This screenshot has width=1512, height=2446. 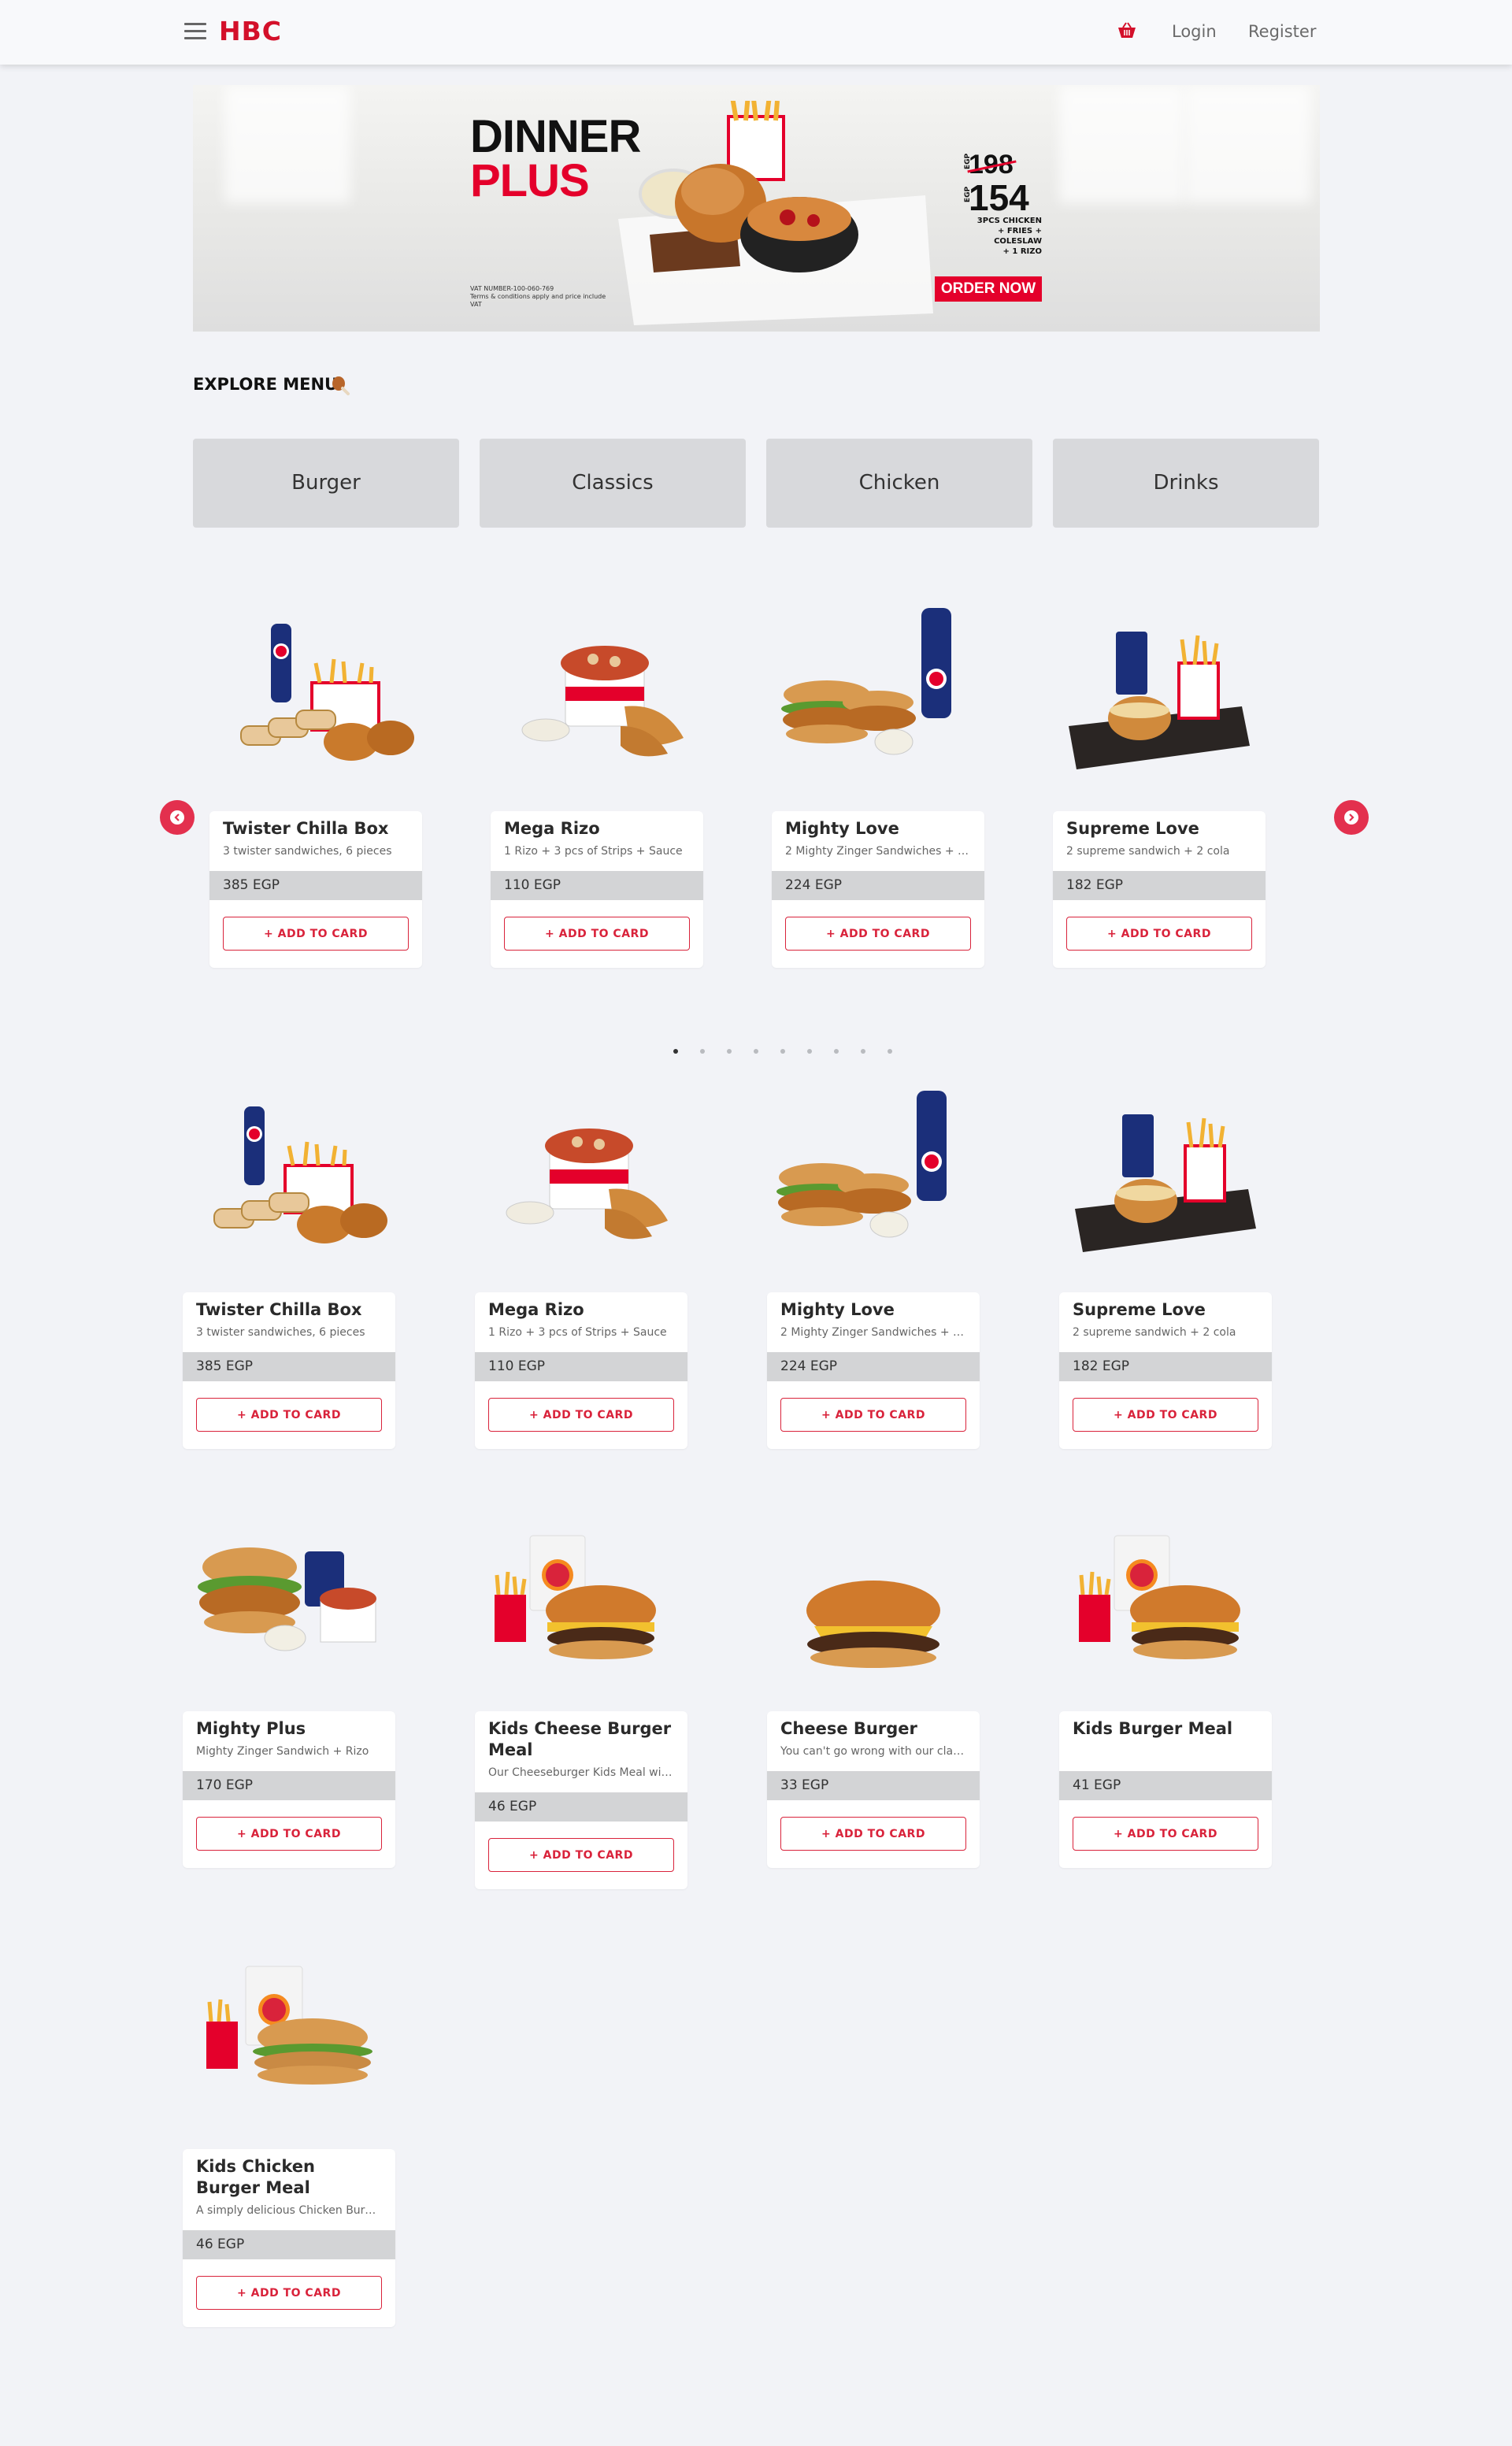 I want to click on cart-icon, so click(x=1127, y=31).